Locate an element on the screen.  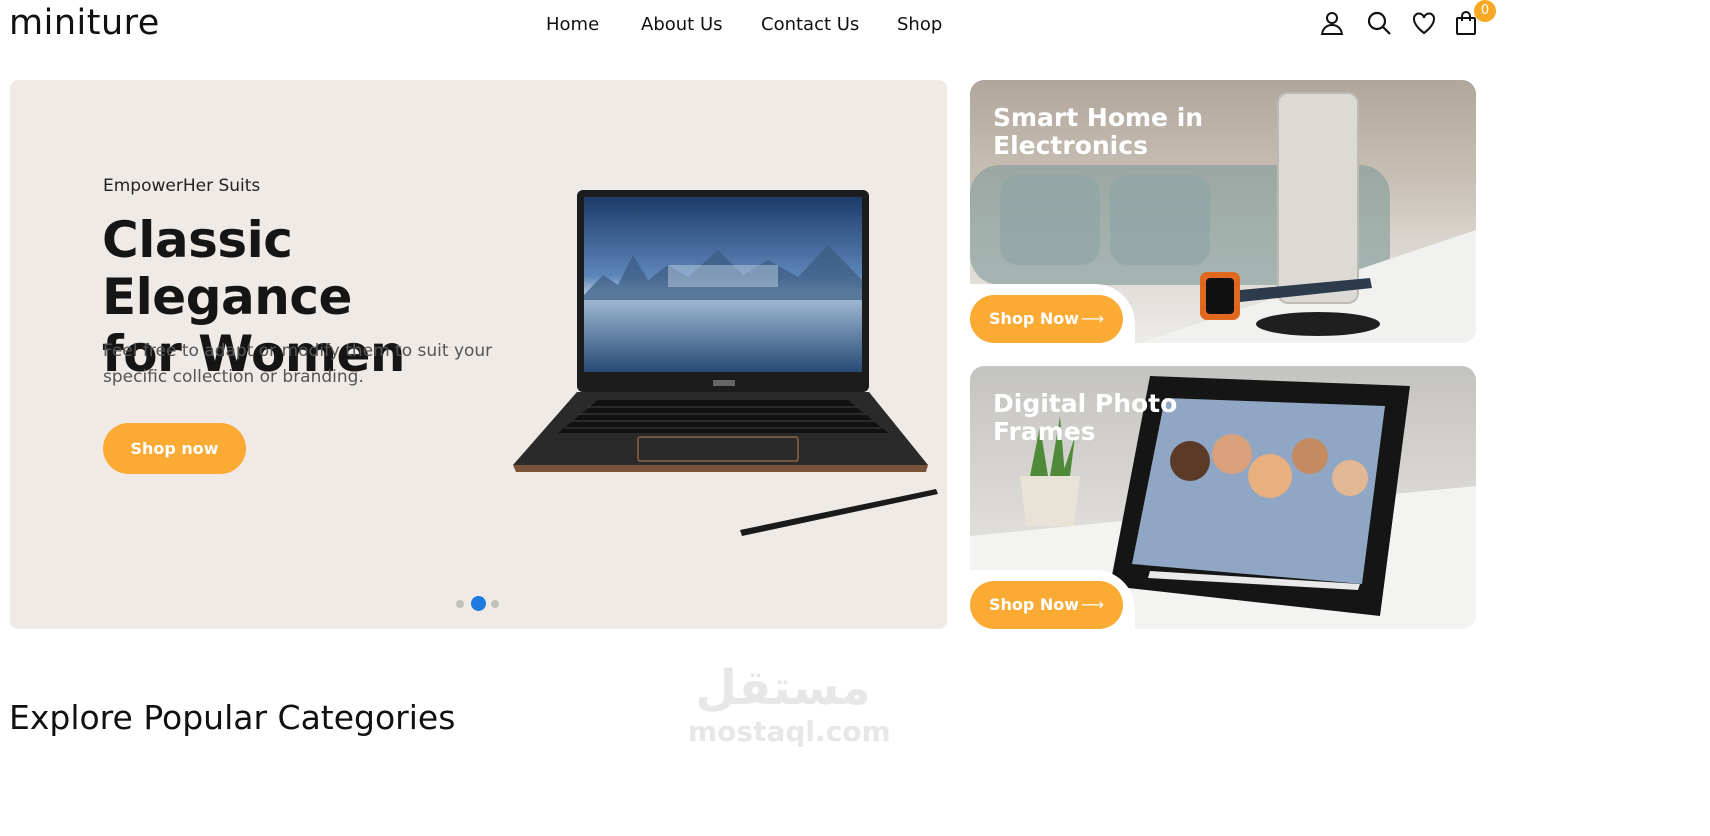
photo-frames-shop-now-button: Shop Now ⟶ is located at coordinates (1046, 605).